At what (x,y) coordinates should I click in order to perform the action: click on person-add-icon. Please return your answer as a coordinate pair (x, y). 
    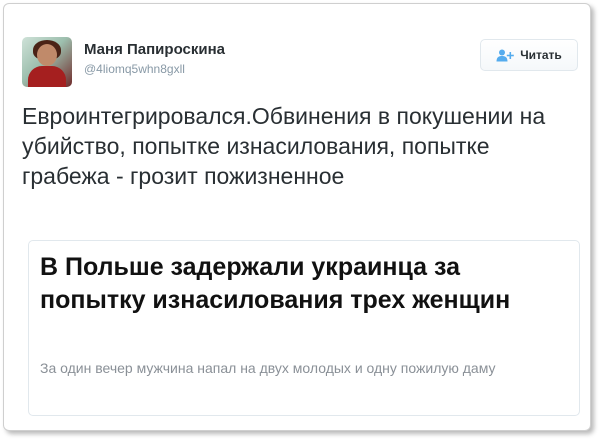
    Looking at the image, I should click on (505, 55).